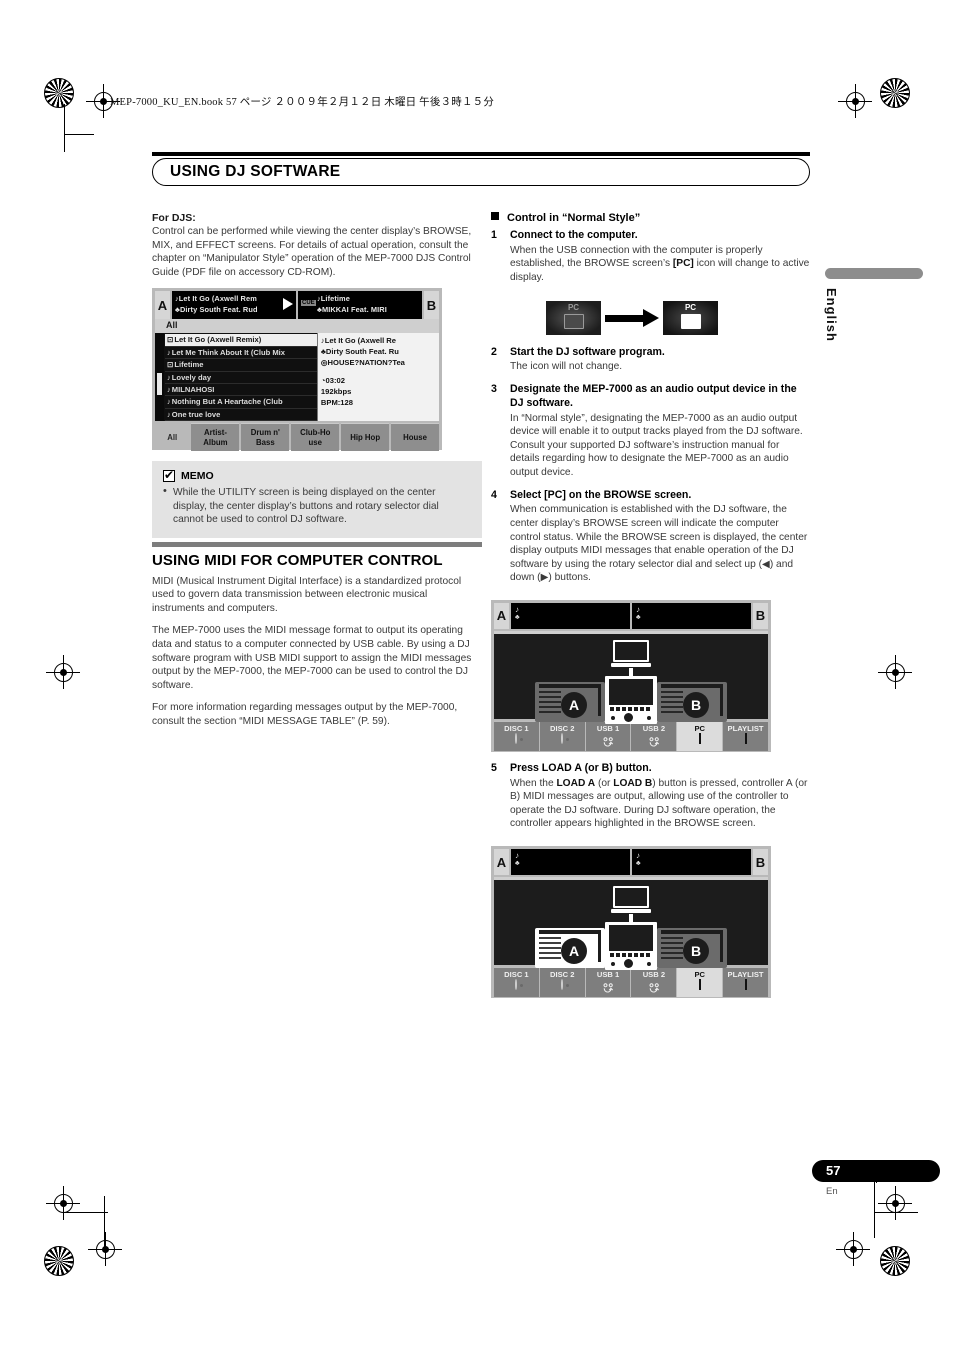 The image size is (954, 1351). I want to click on step-2-desc: The icon will not change., so click(566, 367).